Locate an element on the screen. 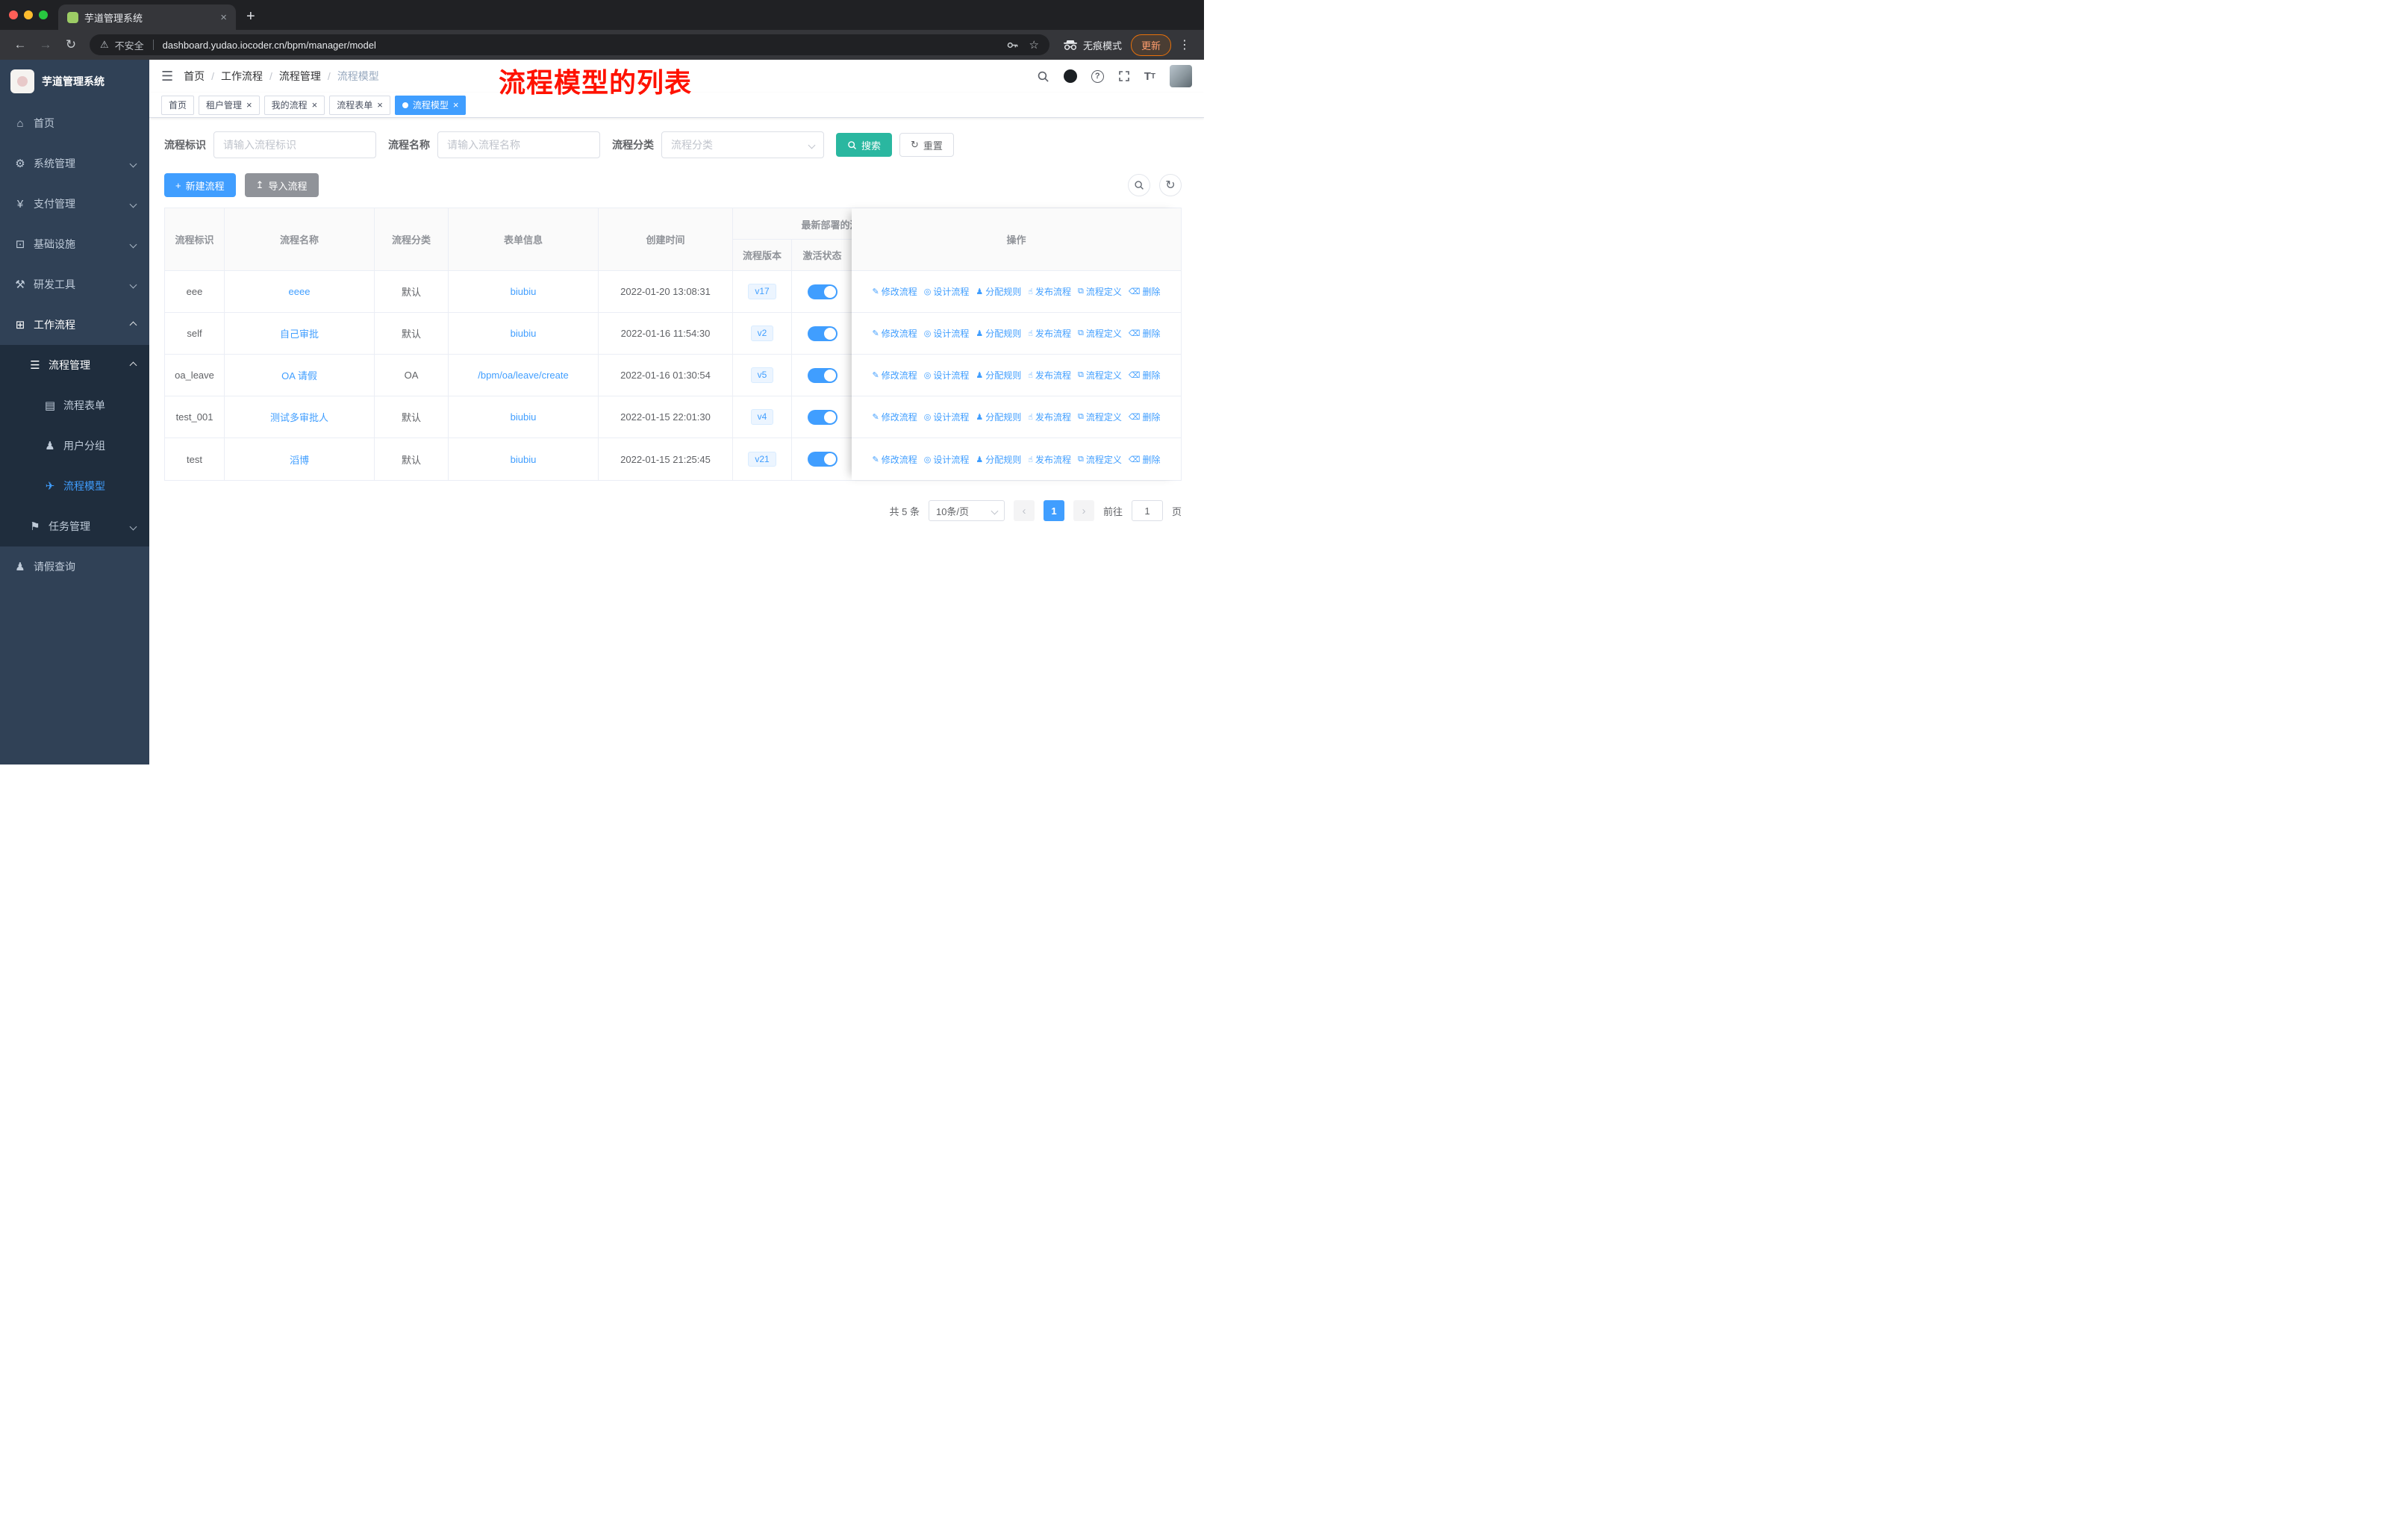 The image size is (2408, 1529). back-icon: ← is located at coordinates (20, 44).